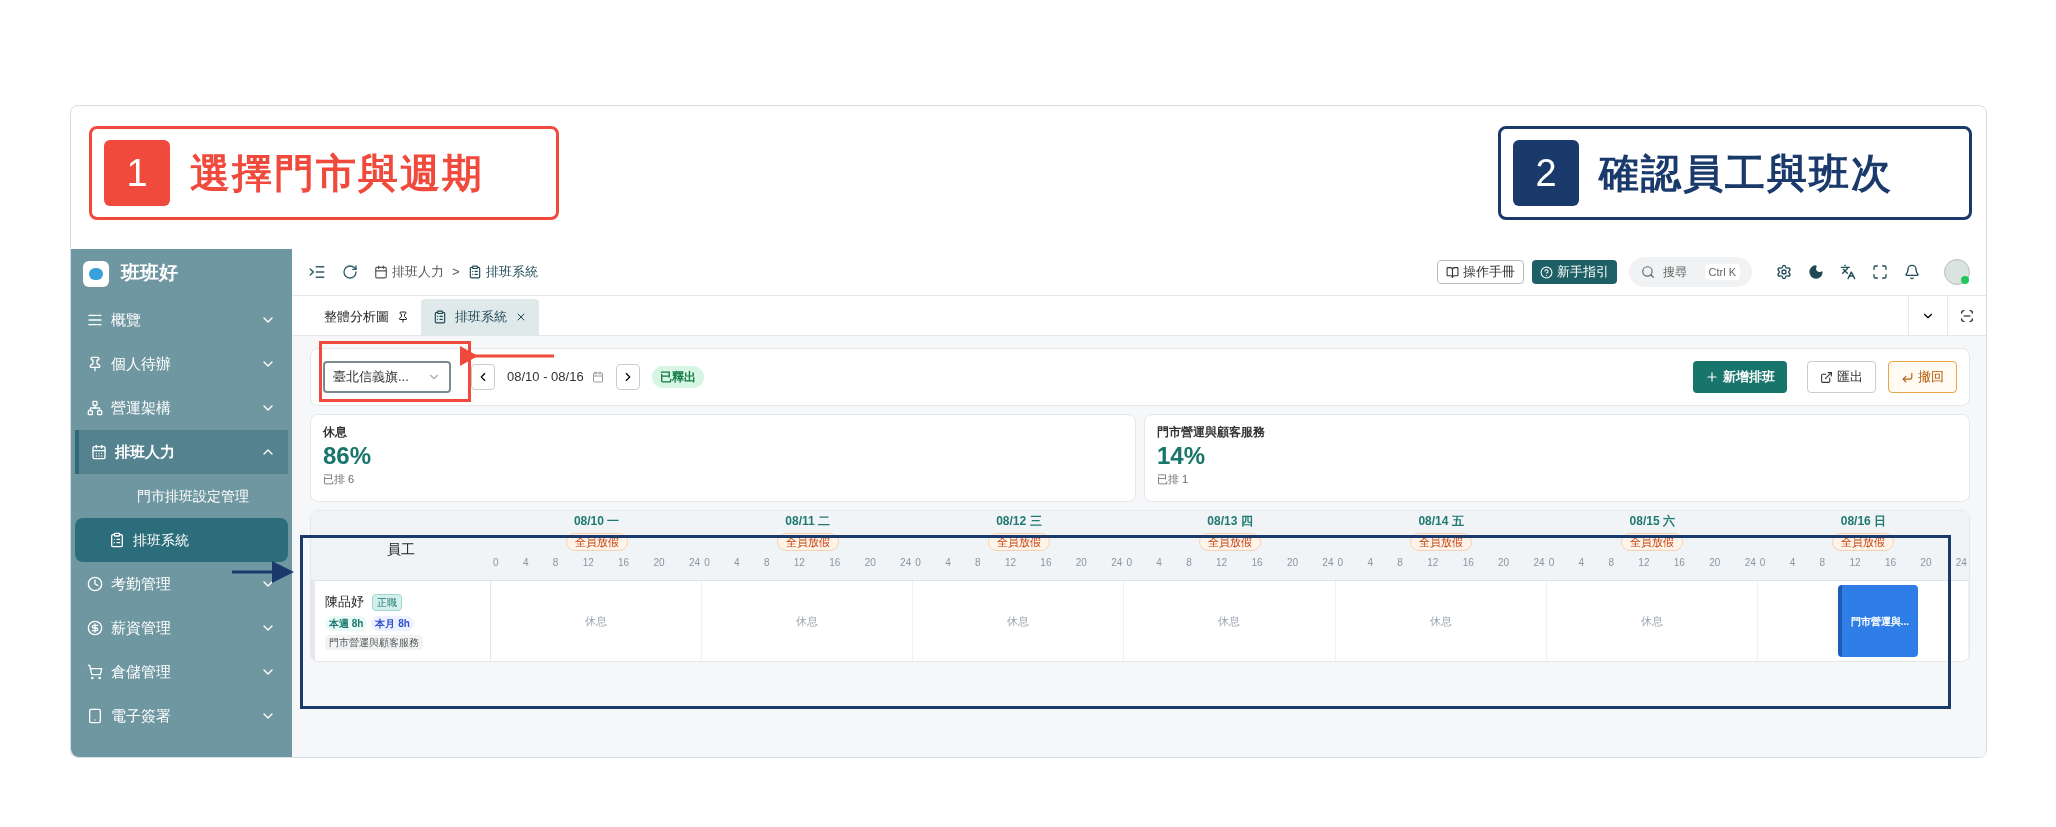 This screenshot has width=2056, height=827. Describe the element at coordinates (181, 408) in the screenshot. I see `sidebar-item: 營運架構` at that location.